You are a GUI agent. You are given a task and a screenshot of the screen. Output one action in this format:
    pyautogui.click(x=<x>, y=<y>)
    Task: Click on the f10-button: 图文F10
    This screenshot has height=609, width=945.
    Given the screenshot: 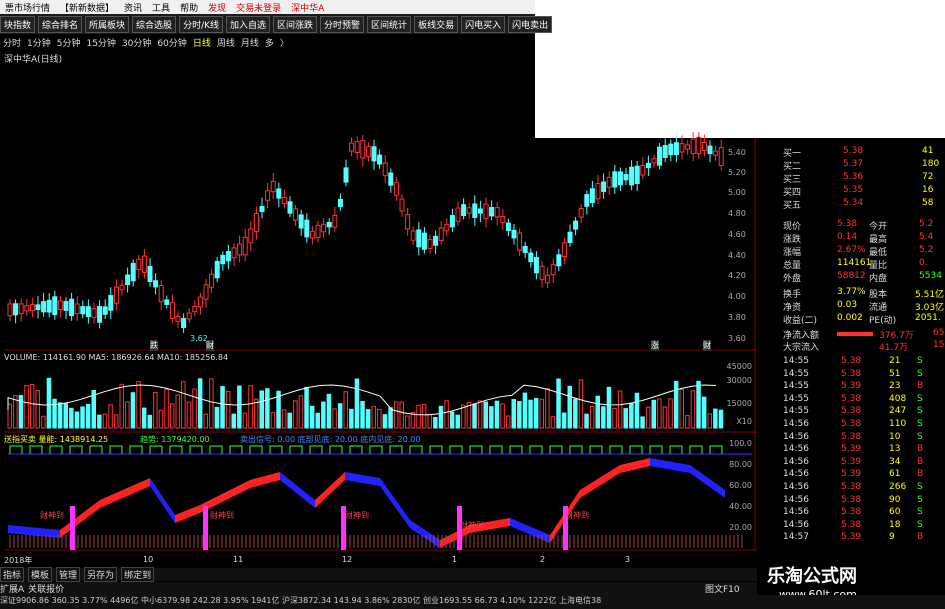 What is the action you would take?
    pyautogui.click(x=722, y=588)
    